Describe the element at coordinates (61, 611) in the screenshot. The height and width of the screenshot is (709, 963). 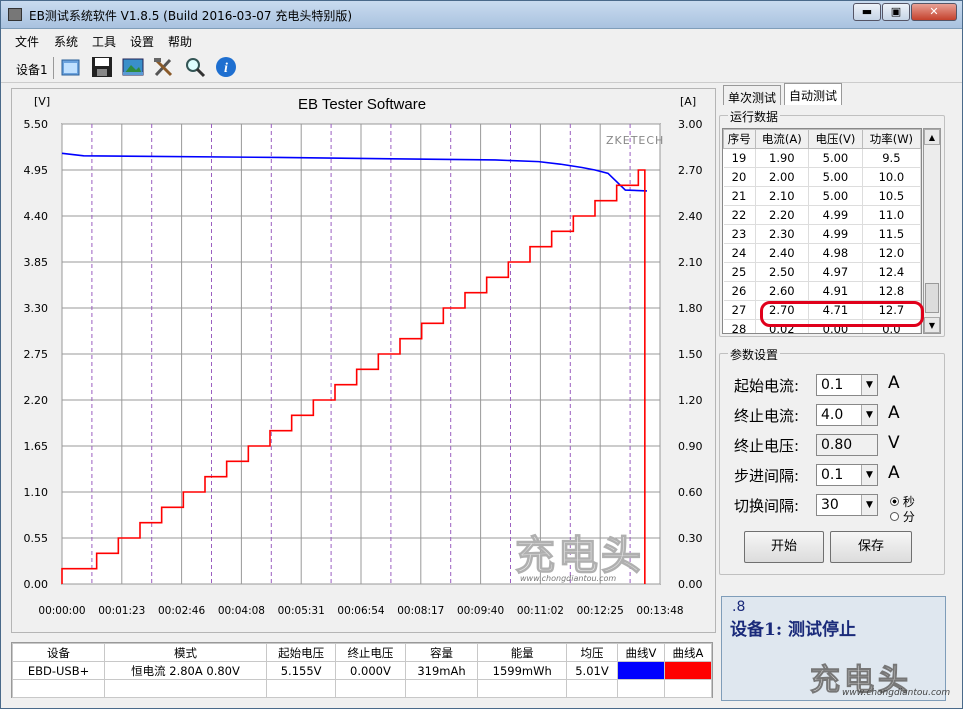
I see `x-tick-label: 00:00:00` at that location.